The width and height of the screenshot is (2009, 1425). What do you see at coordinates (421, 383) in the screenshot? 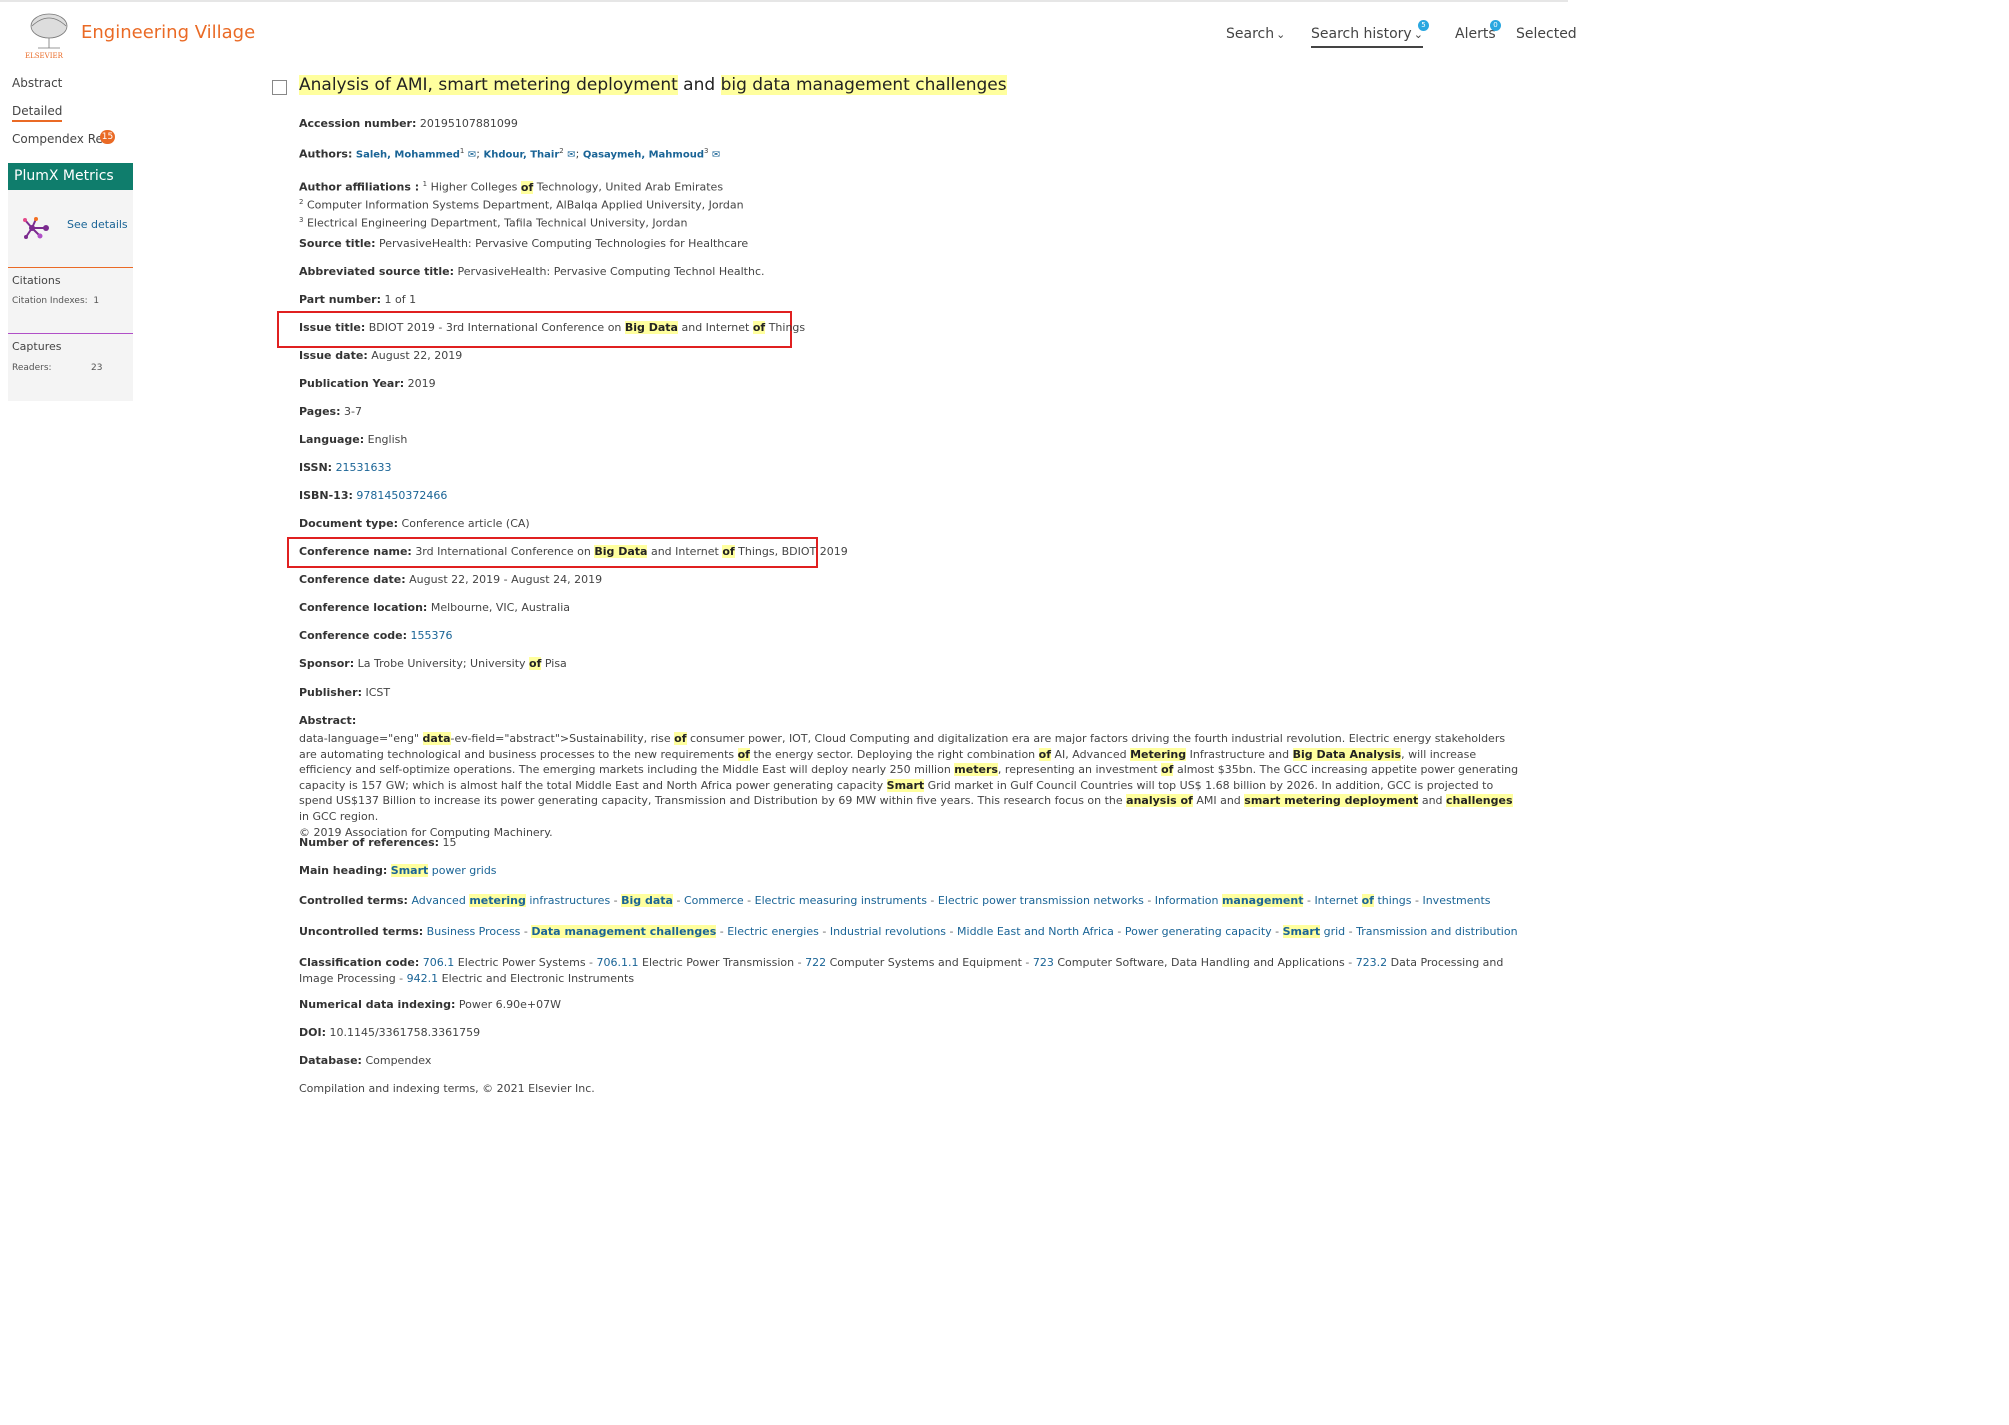
I see `pub-year-value: 2019` at bounding box center [421, 383].